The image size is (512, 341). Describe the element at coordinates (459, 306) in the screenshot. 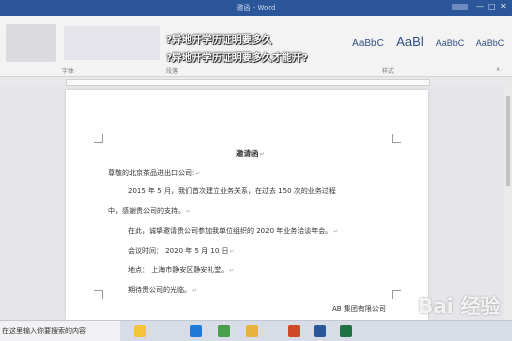

I see `watermark-logo: Bai 经验` at that location.